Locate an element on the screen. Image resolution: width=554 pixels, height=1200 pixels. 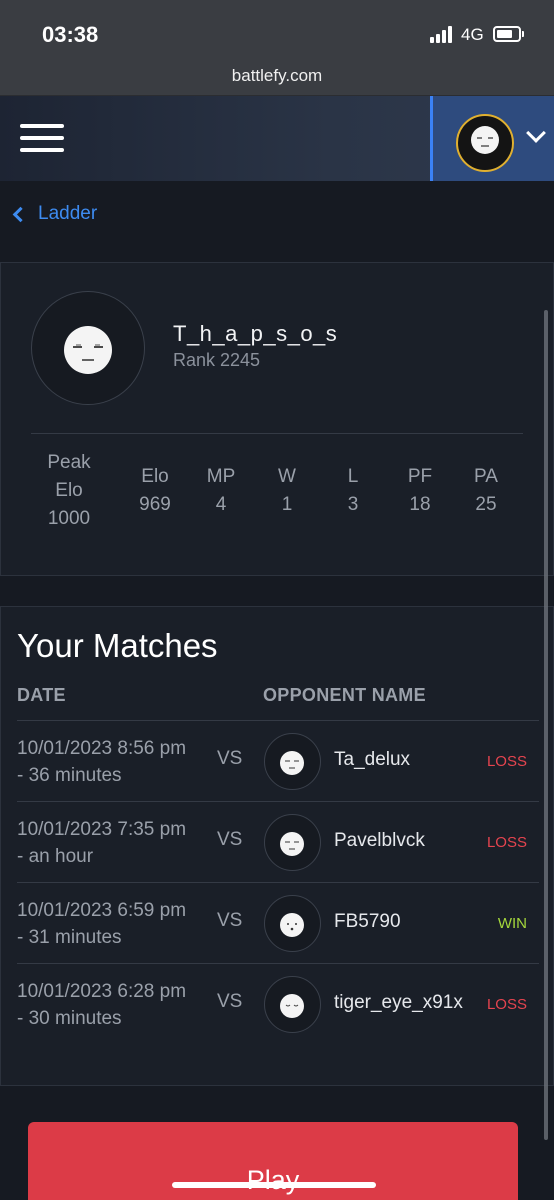
opponent-name: Pavelblvck is located at coordinates (379, 841).